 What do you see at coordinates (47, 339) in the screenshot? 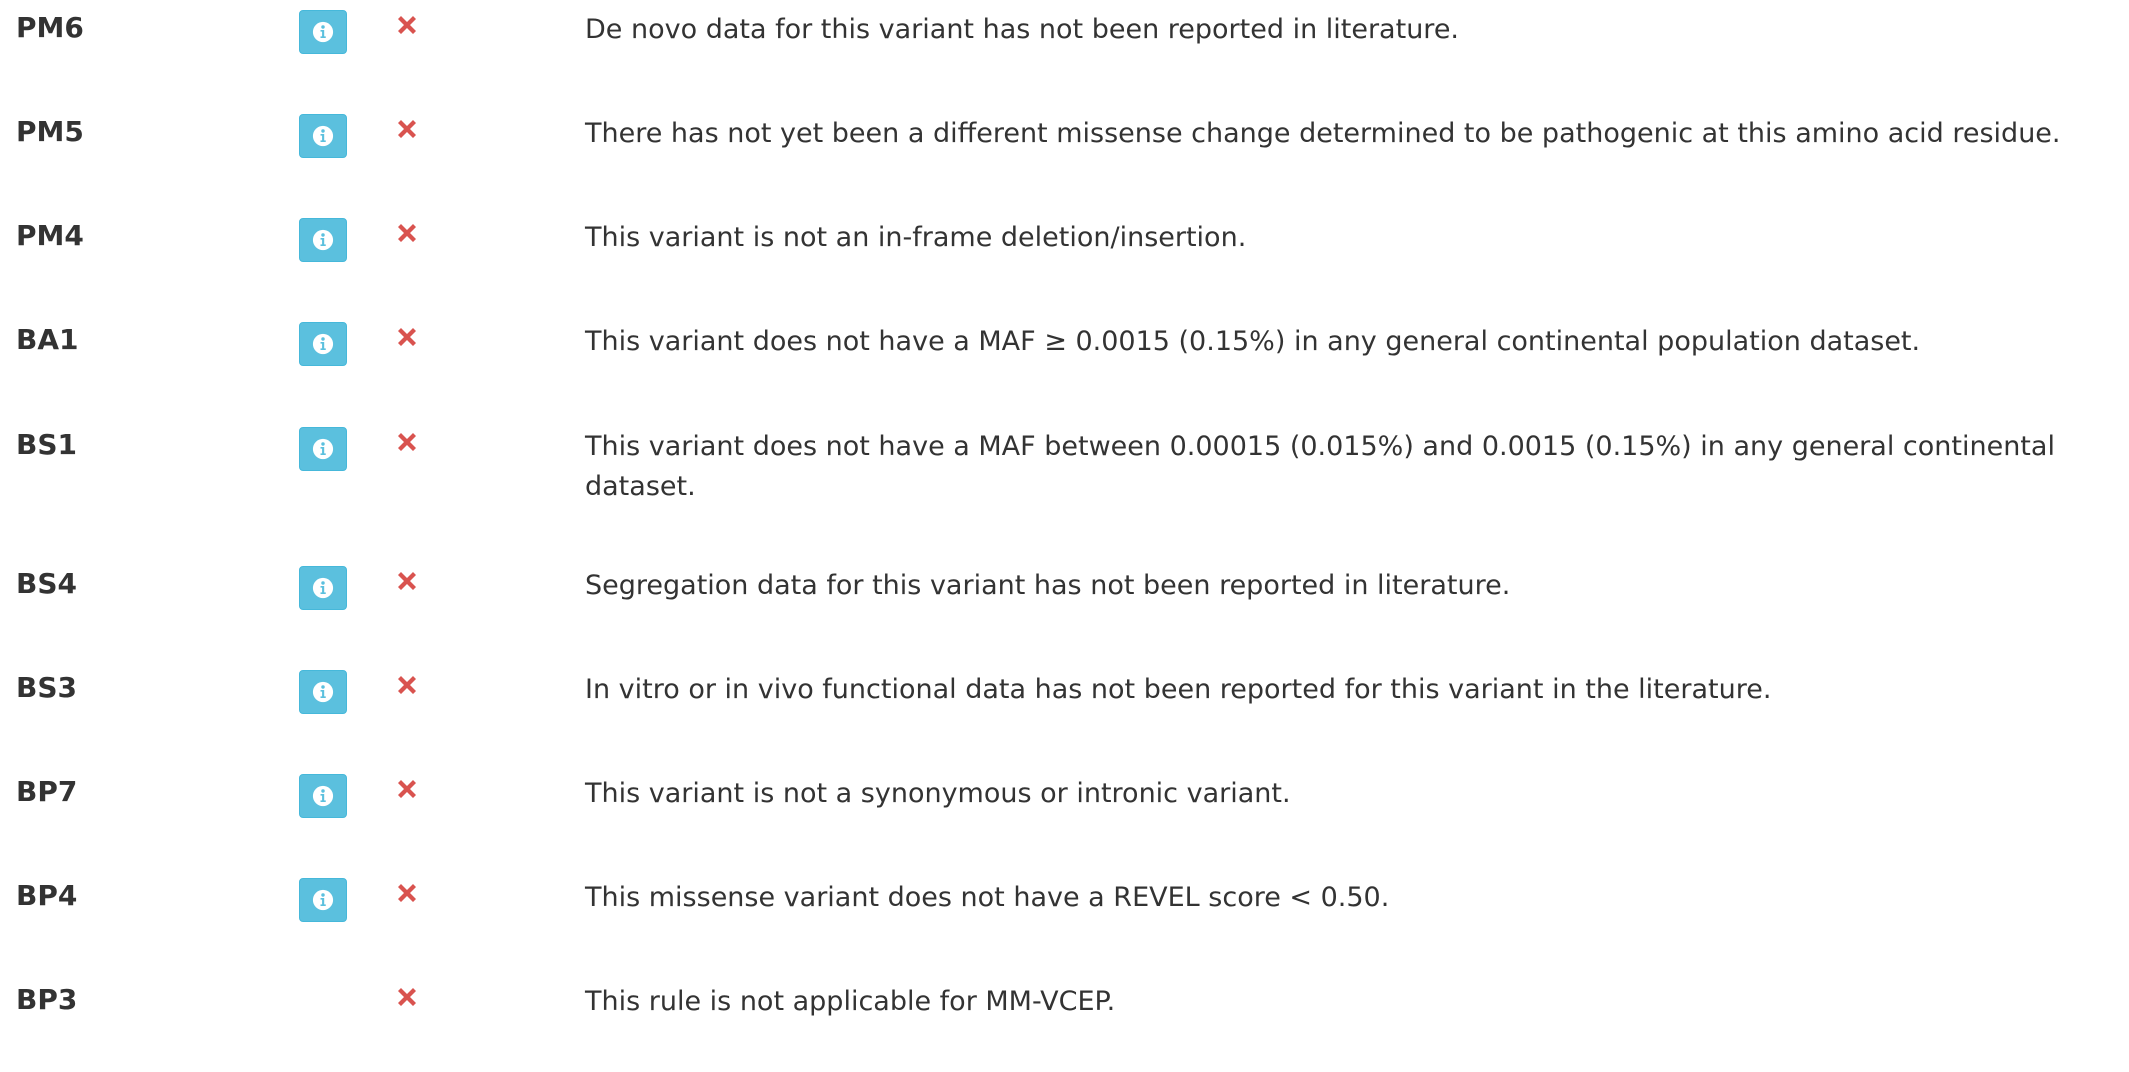
I see `criterion-code: BA1` at bounding box center [47, 339].